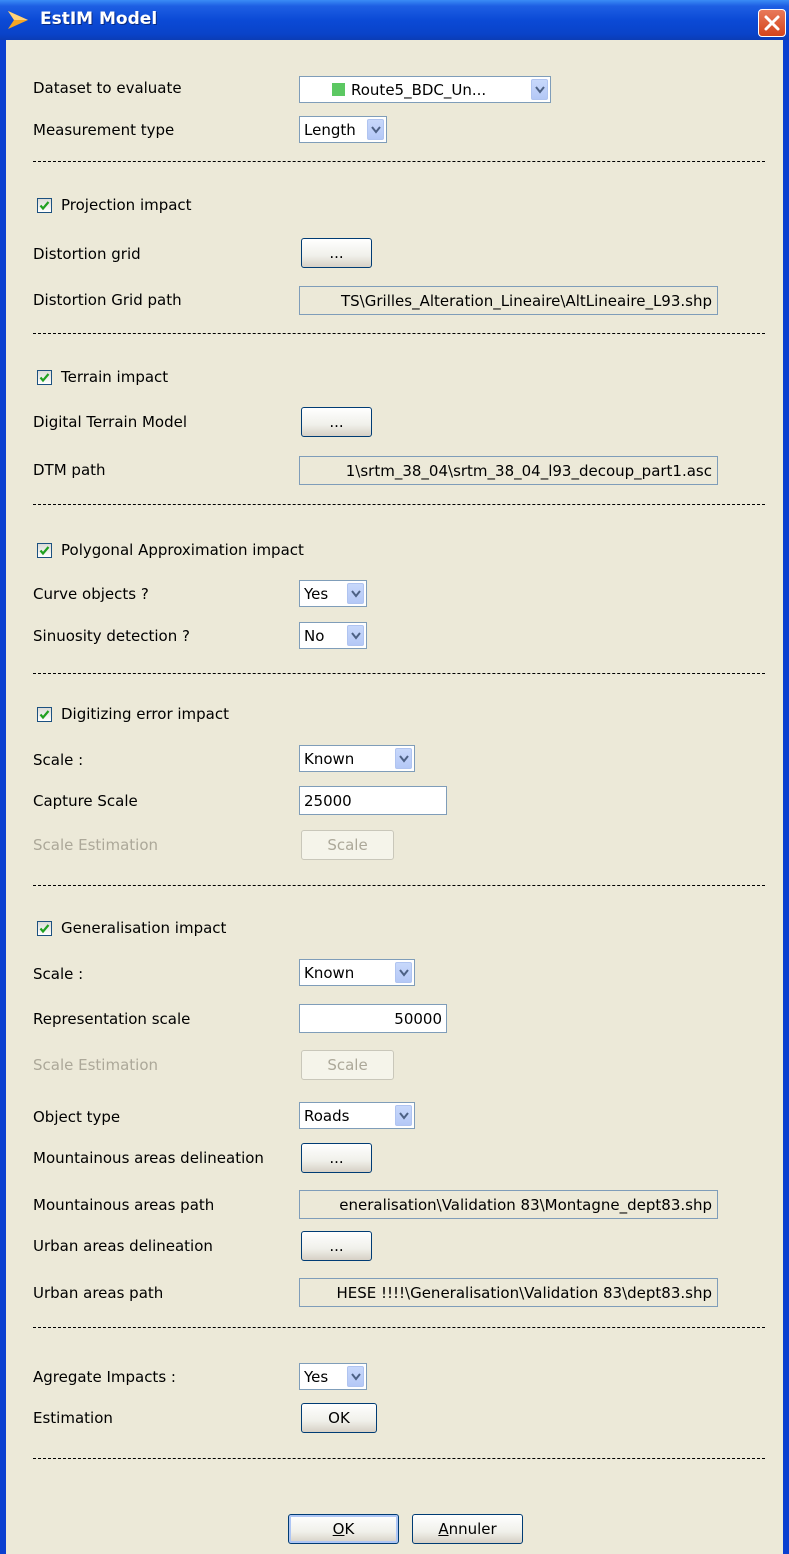 This screenshot has width=789, height=1554. What do you see at coordinates (373, 800) in the screenshot?
I see `capture-scale-input: 25000` at bounding box center [373, 800].